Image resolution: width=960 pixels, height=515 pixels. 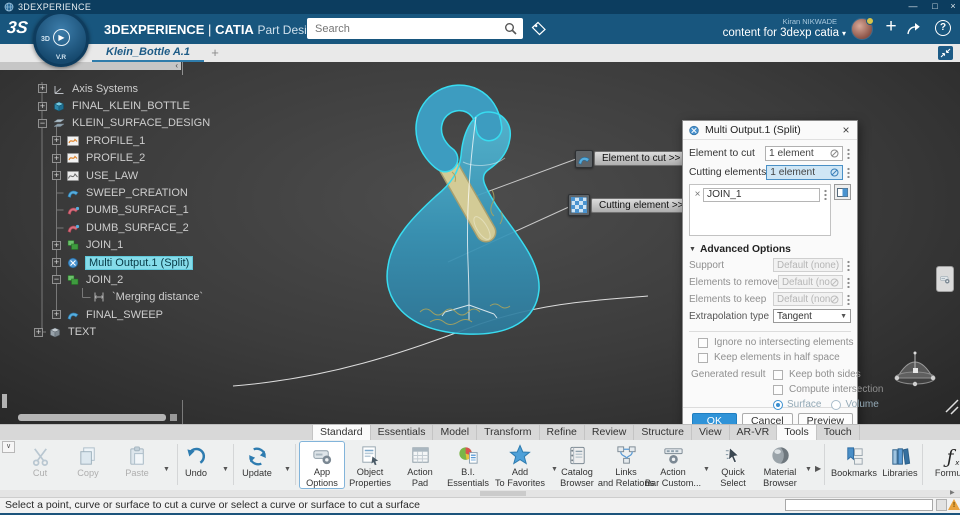 I want to click on share-icon, so click(x=913, y=31).